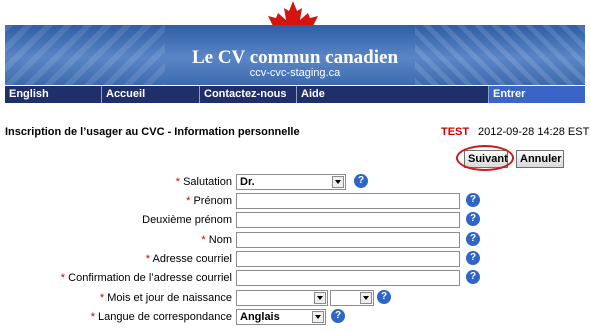 This screenshot has width=590, height=332. What do you see at coordinates (187, 220) in the screenshot?
I see `middle-name-label: Deuxième prénom` at bounding box center [187, 220].